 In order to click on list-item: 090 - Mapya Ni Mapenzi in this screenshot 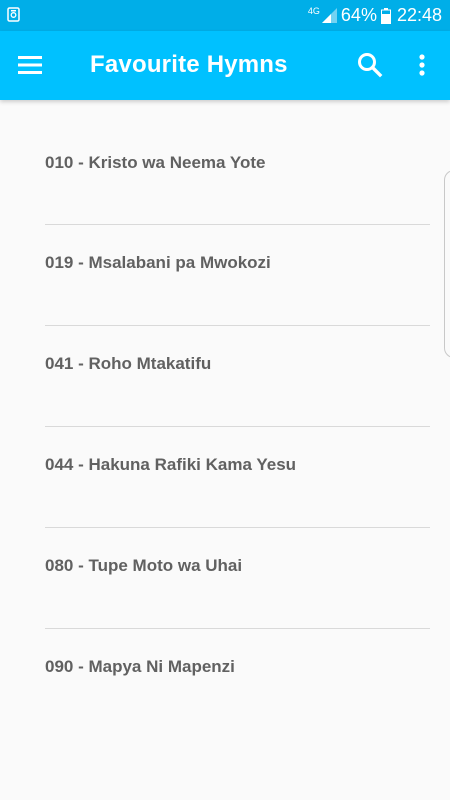, I will do `click(225, 679)`.